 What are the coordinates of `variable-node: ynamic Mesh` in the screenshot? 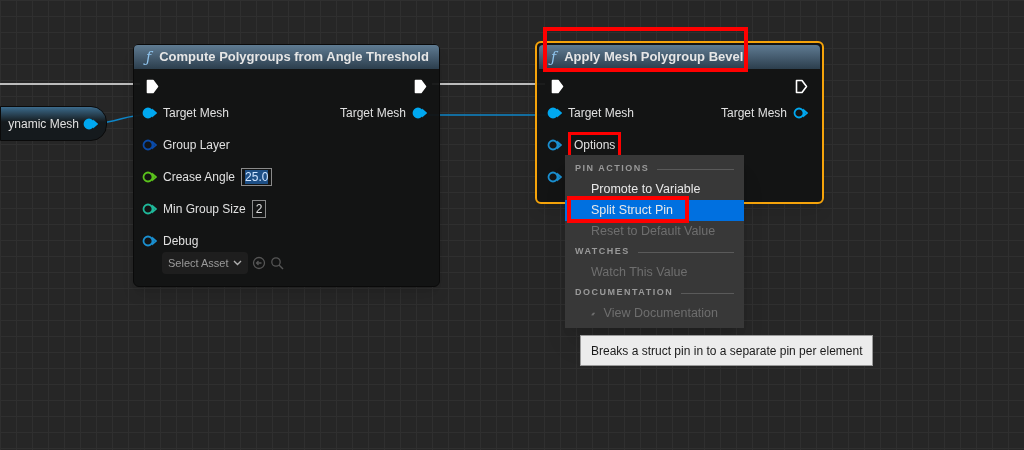 It's located at (53, 123).